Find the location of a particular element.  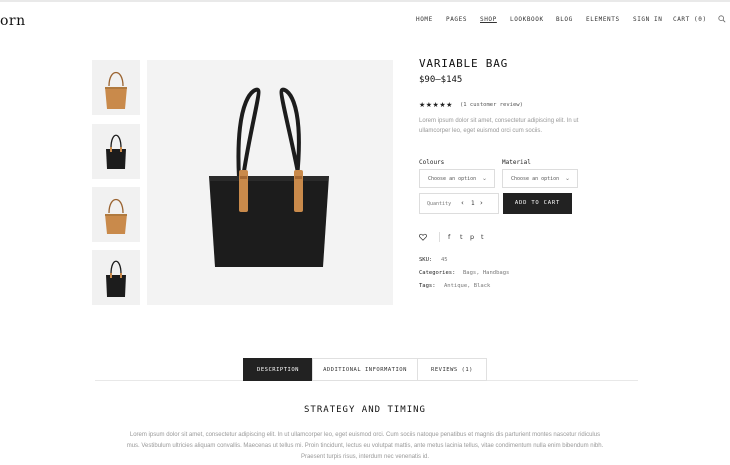

heart-icon is located at coordinates (423, 237).